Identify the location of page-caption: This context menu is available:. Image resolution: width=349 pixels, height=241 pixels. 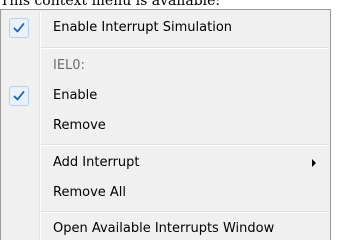
(110, 4).